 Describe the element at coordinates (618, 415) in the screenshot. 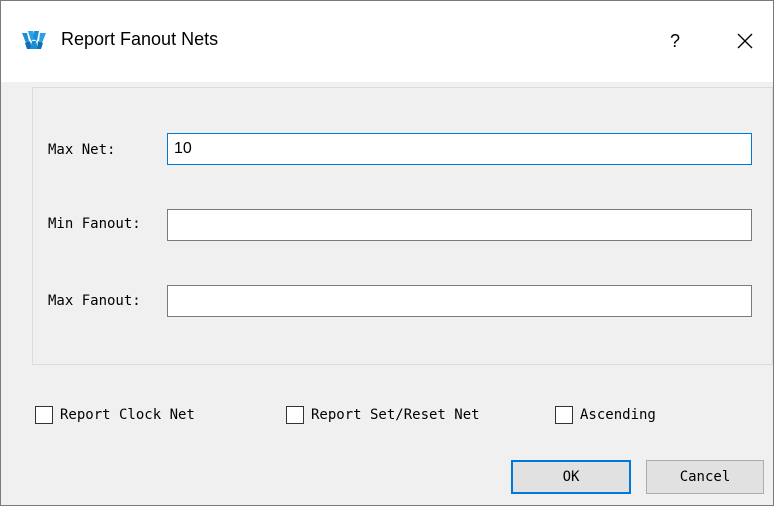

I see `ascending-label: Ascending` at that location.